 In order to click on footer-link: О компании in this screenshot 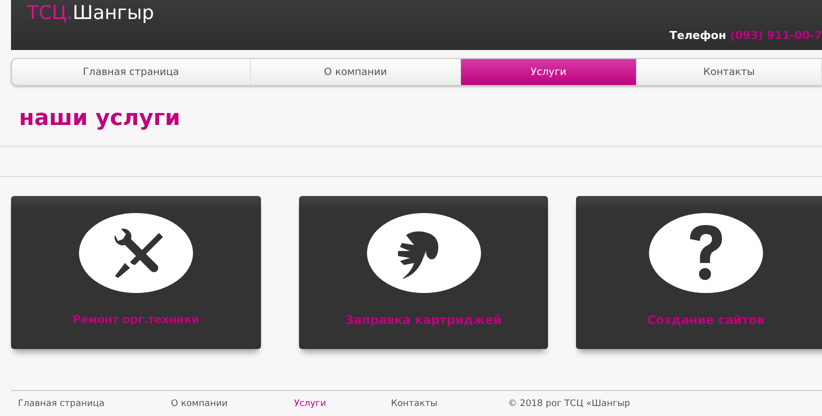, I will do `click(229, 404)`.